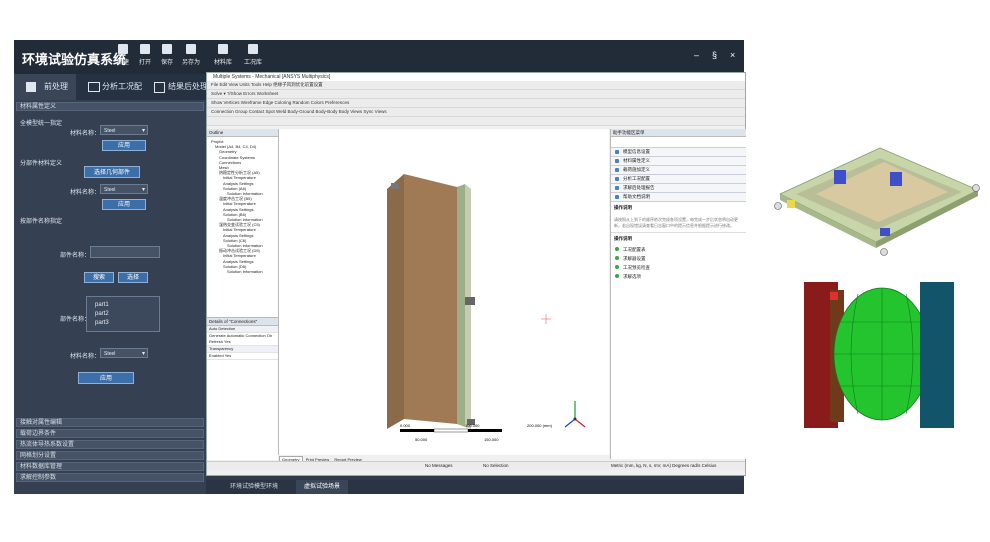  Describe the element at coordinates (714, 55) in the screenshot. I see `maximize-button: §` at that location.